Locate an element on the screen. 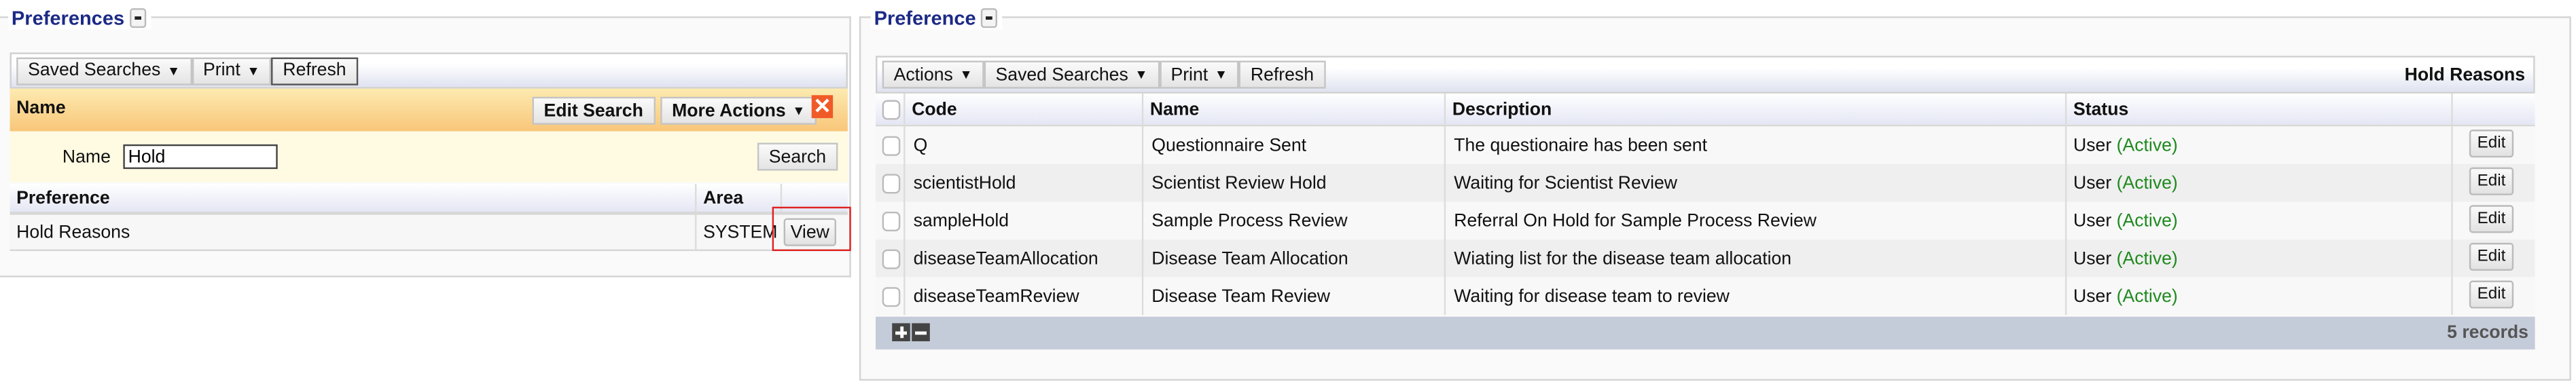  add-icon is located at coordinates (901, 332).